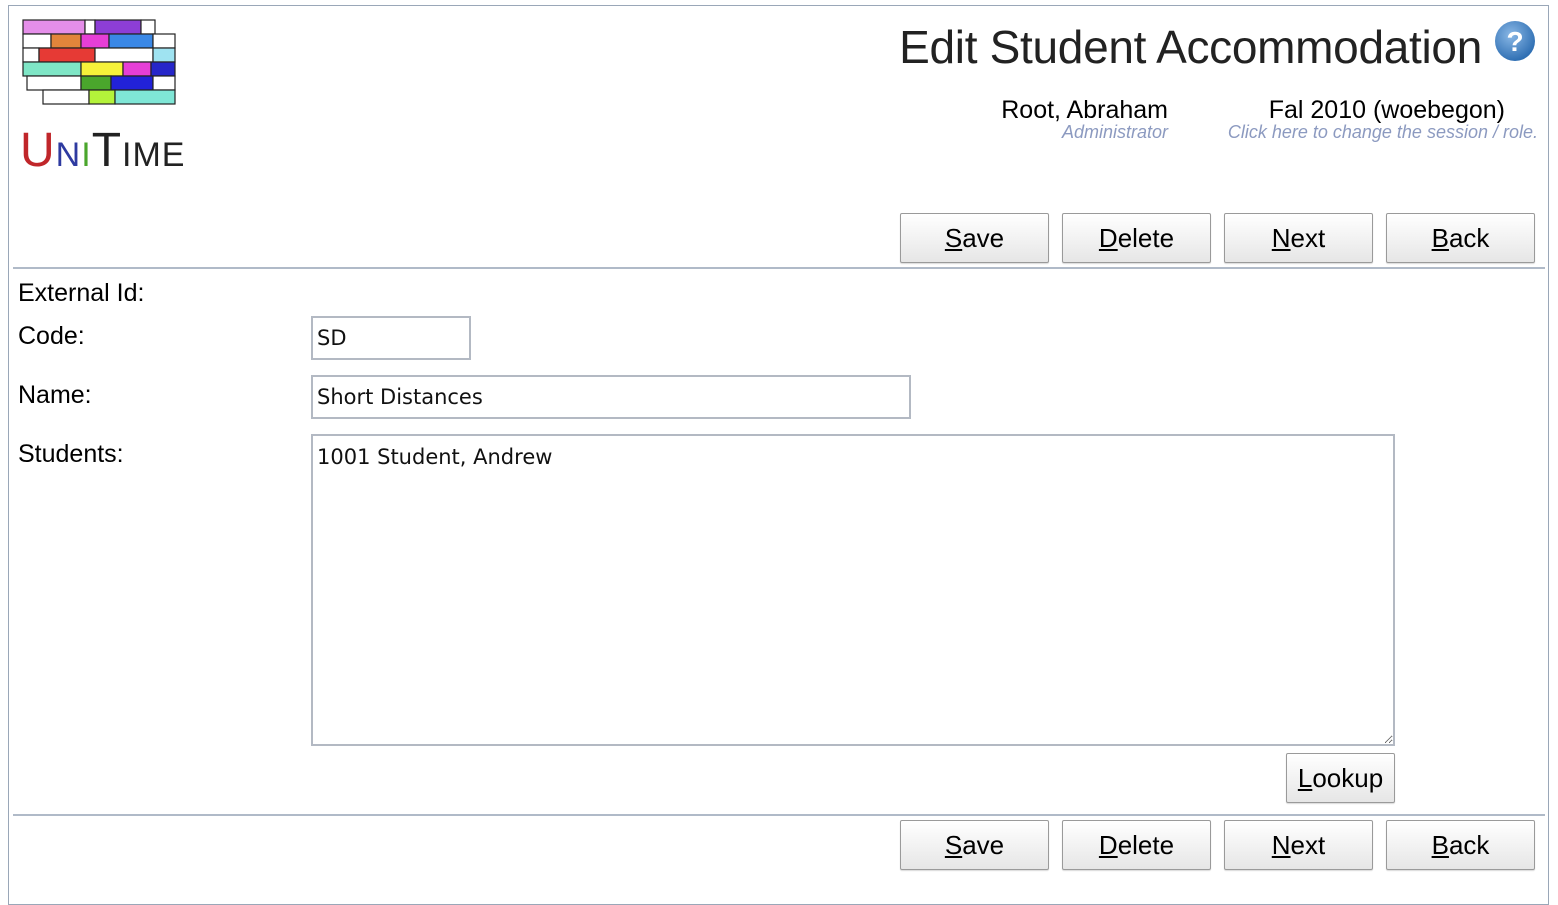 Image resolution: width=1558 pixels, height=905 pixels. I want to click on unitime-logo-text: UNITIME, so click(103, 150).